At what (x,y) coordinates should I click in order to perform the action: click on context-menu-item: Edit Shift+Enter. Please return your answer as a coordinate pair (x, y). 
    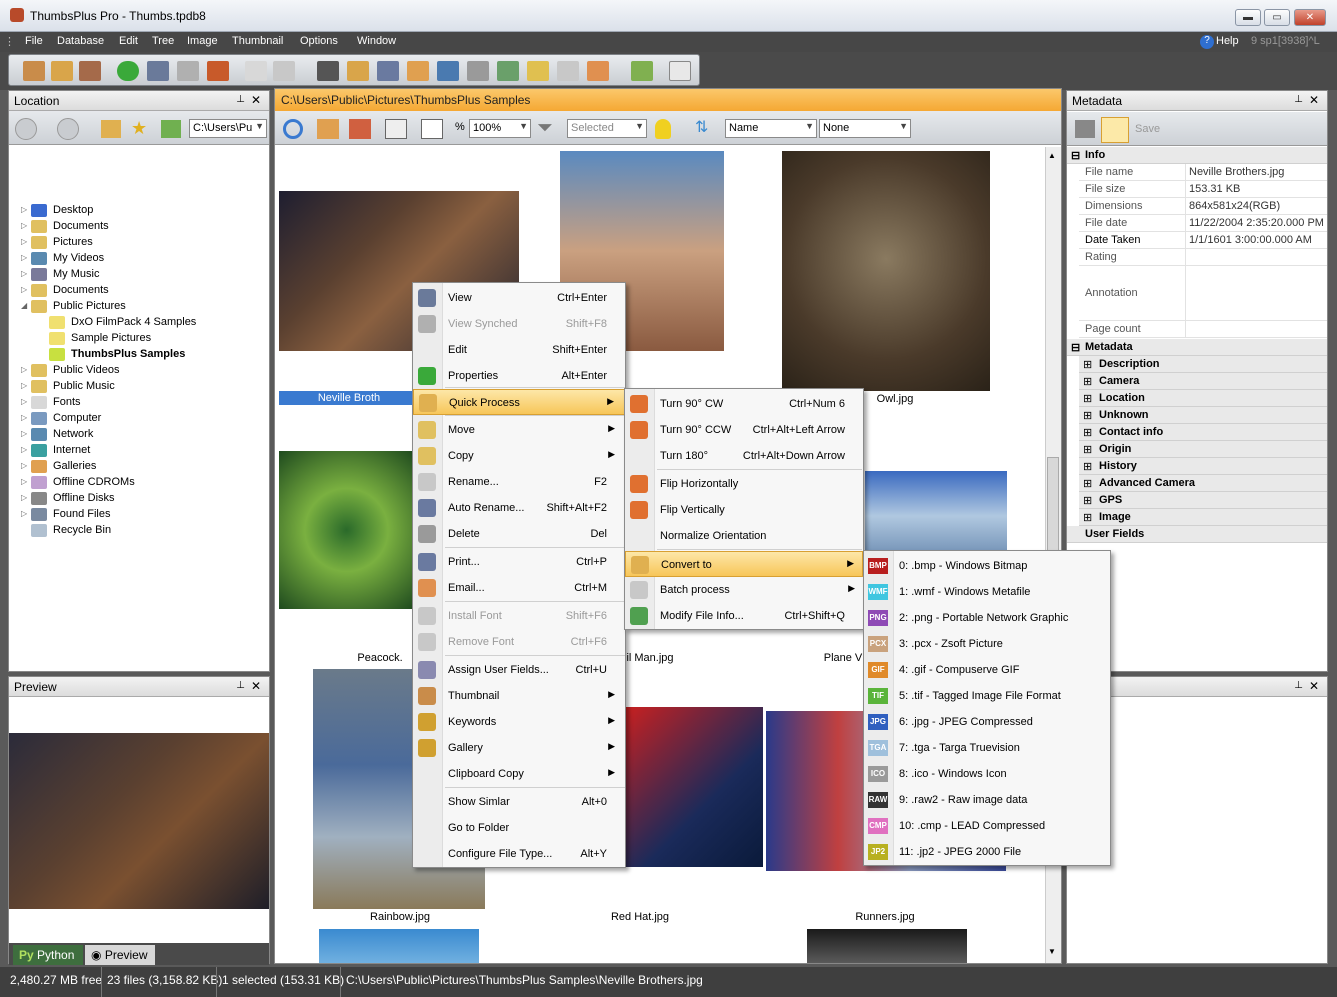
    Looking at the image, I should click on (519, 350).